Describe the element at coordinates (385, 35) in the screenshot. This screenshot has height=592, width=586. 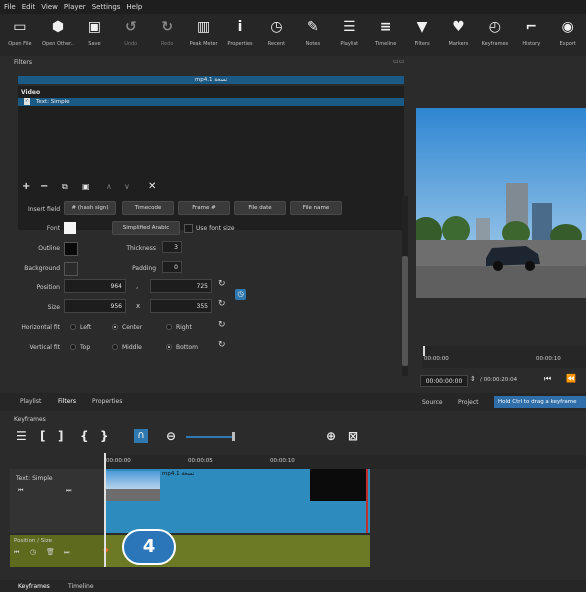
I see `toolbar-timeline-button: ≡ Timeline` at that location.